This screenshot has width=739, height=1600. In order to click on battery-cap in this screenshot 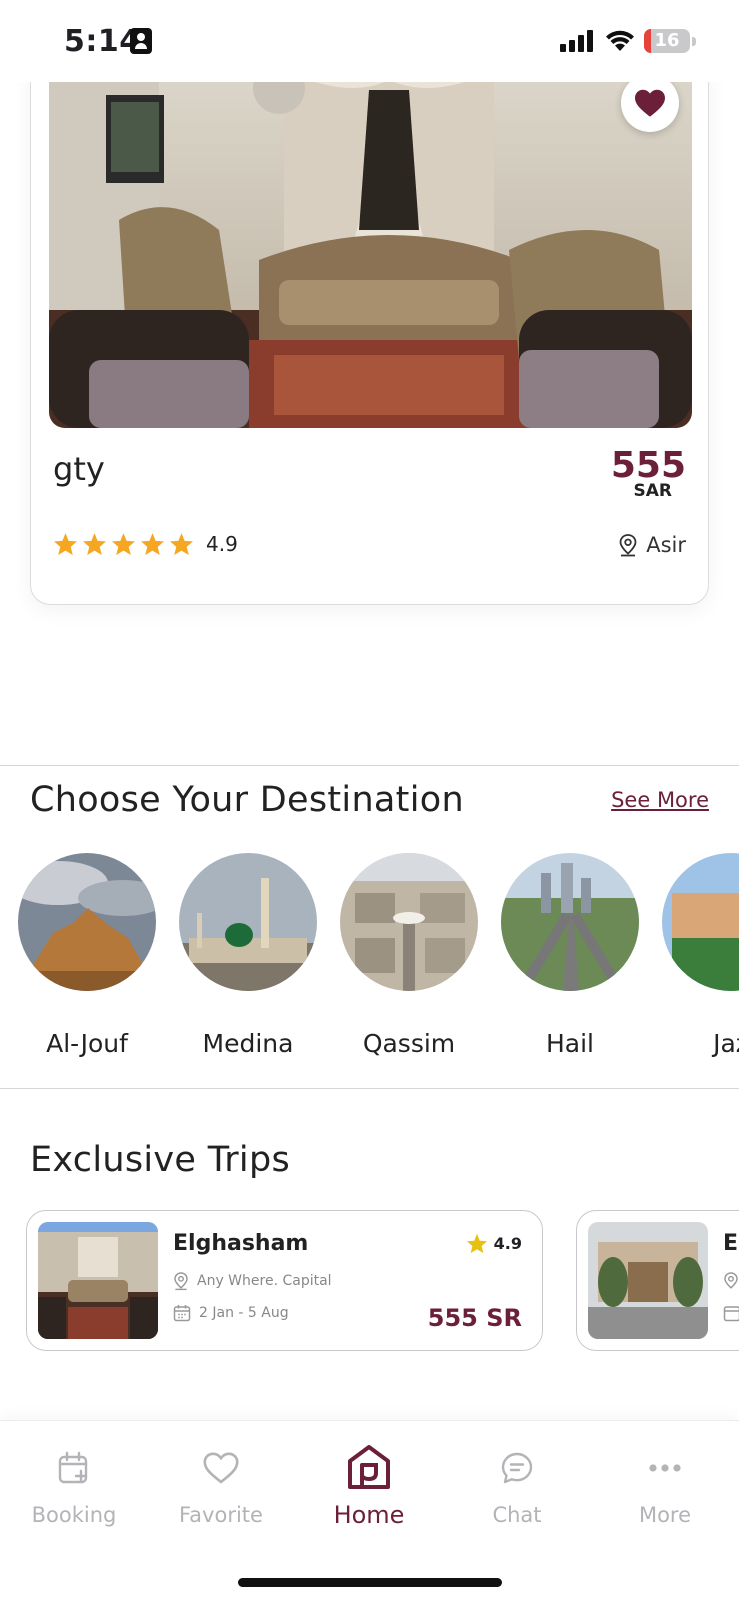, I will do `click(694, 41)`.